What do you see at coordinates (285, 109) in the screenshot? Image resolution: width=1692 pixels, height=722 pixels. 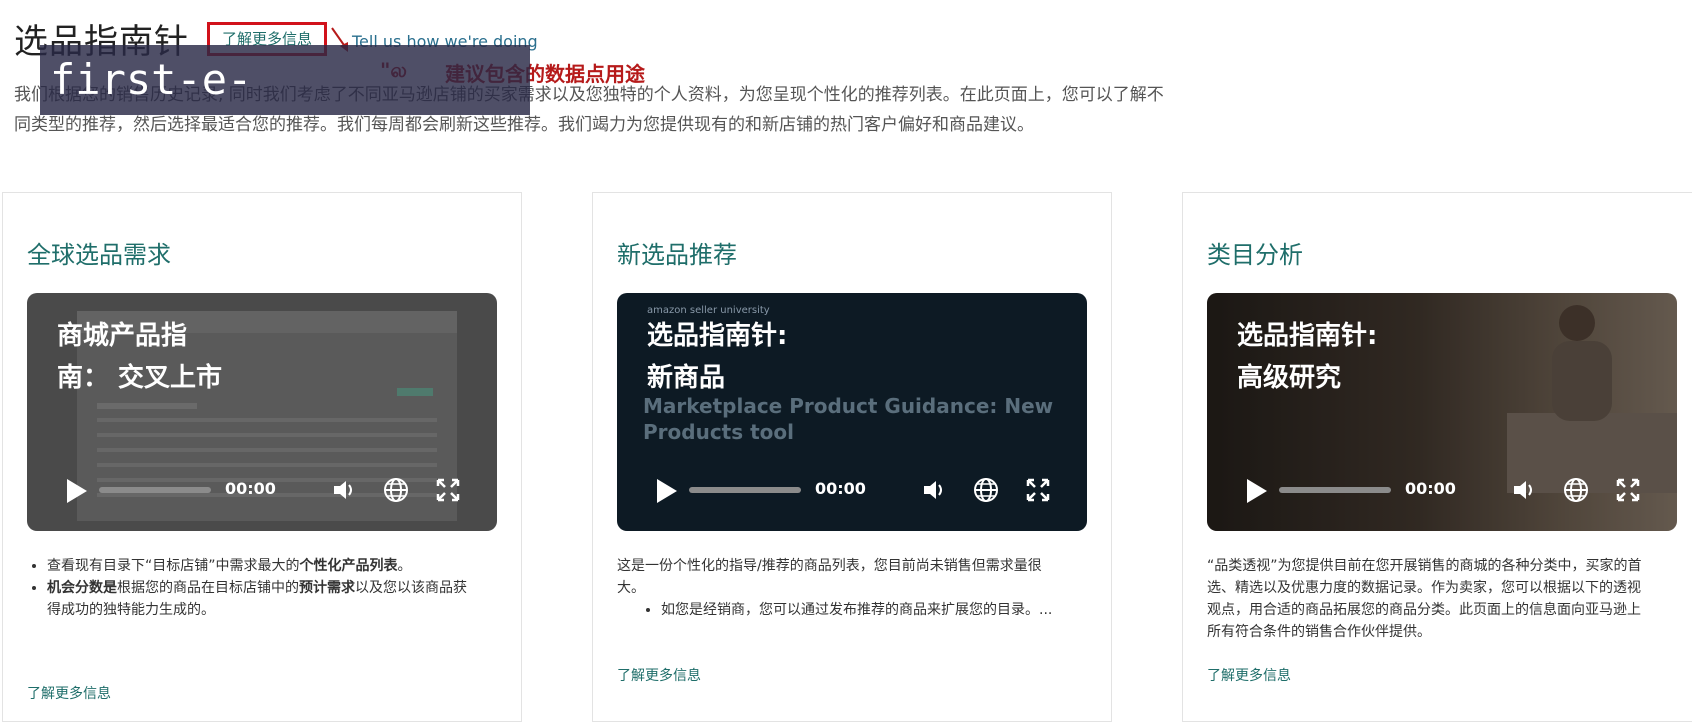 I see `watermark: first-e-kaiyun.com.cn` at bounding box center [285, 109].